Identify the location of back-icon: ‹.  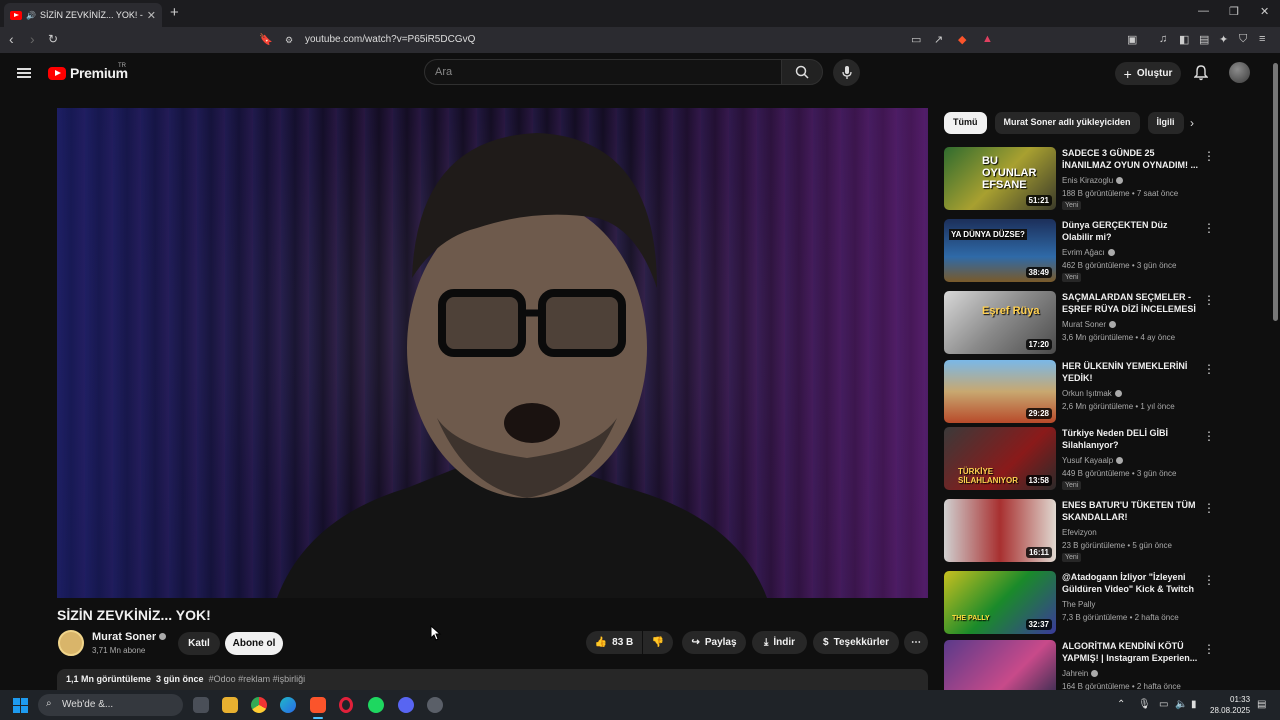
(11, 39).